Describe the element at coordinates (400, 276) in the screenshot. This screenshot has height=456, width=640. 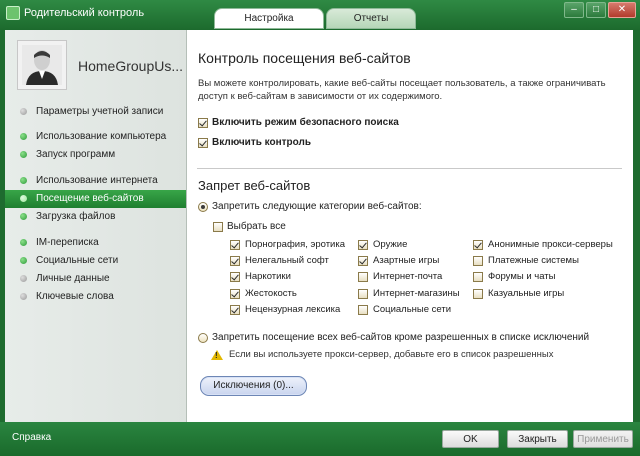
I see `category-checkbox: Интернет-почта` at that location.